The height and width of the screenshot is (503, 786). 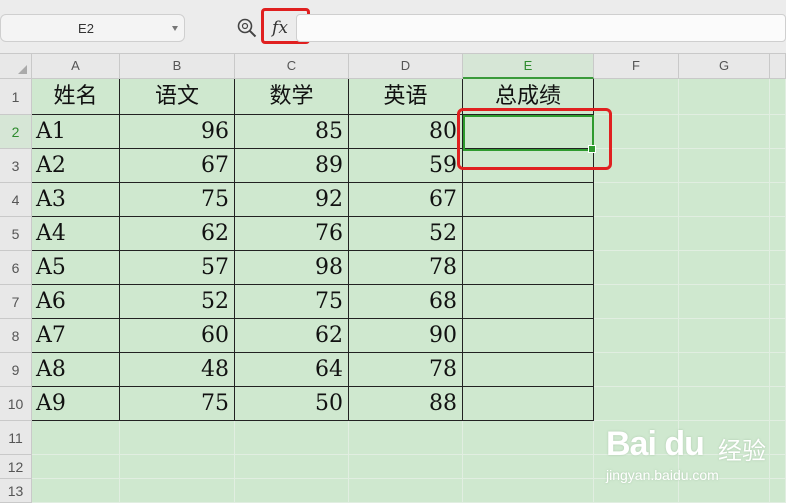 What do you see at coordinates (406, 336) in the screenshot?
I see `score-cell: 90` at bounding box center [406, 336].